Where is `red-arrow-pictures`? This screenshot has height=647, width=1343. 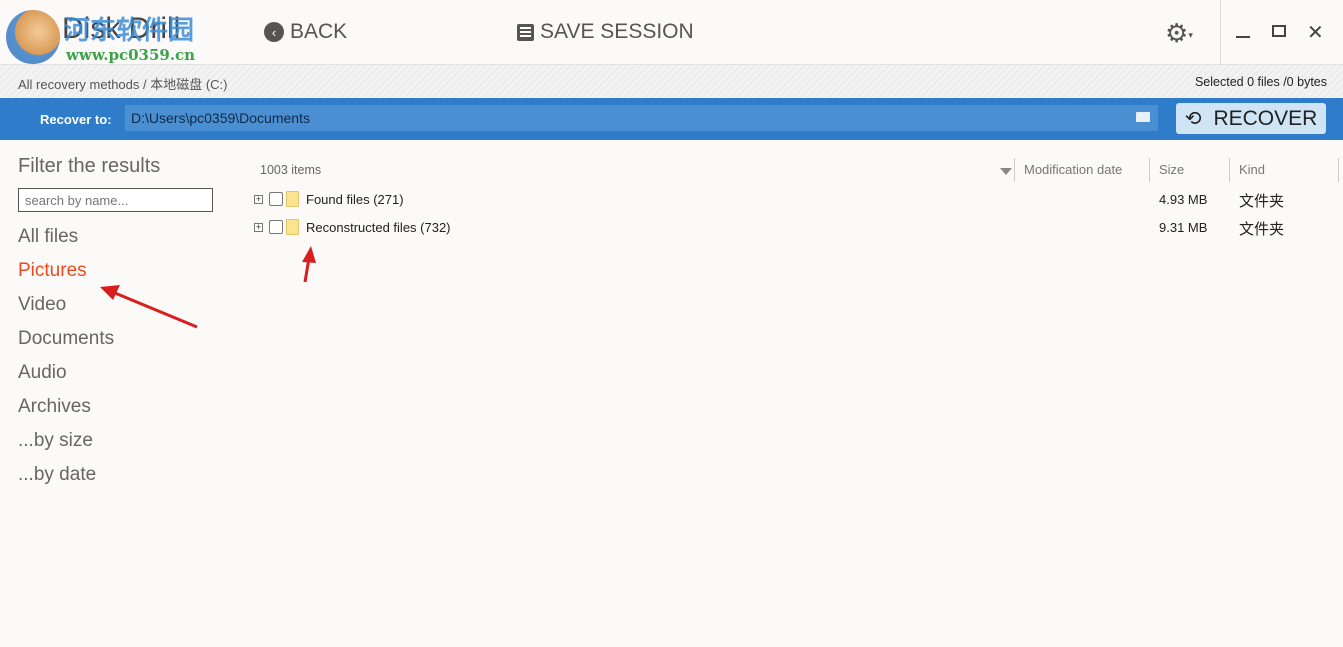
red-arrow-pictures is located at coordinates (149, 307).